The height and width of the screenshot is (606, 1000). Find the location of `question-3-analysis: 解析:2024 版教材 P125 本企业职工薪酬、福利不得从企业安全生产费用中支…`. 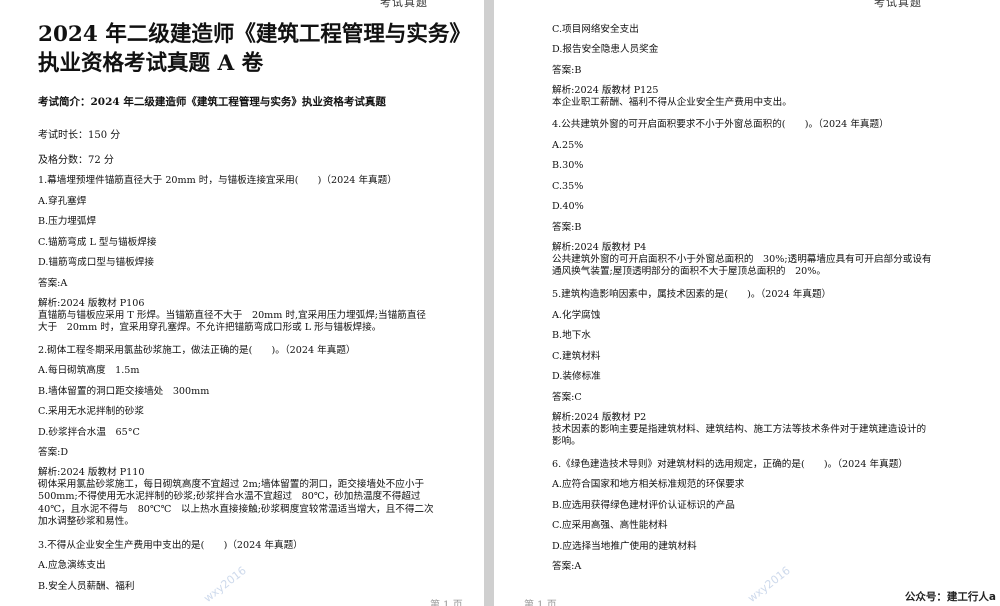

question-3-analysis: 解析:2024 版教材 P125 本企业职工薪酬、福利不得从企业安全生产费用中支… is located at coordinates (672, 97).